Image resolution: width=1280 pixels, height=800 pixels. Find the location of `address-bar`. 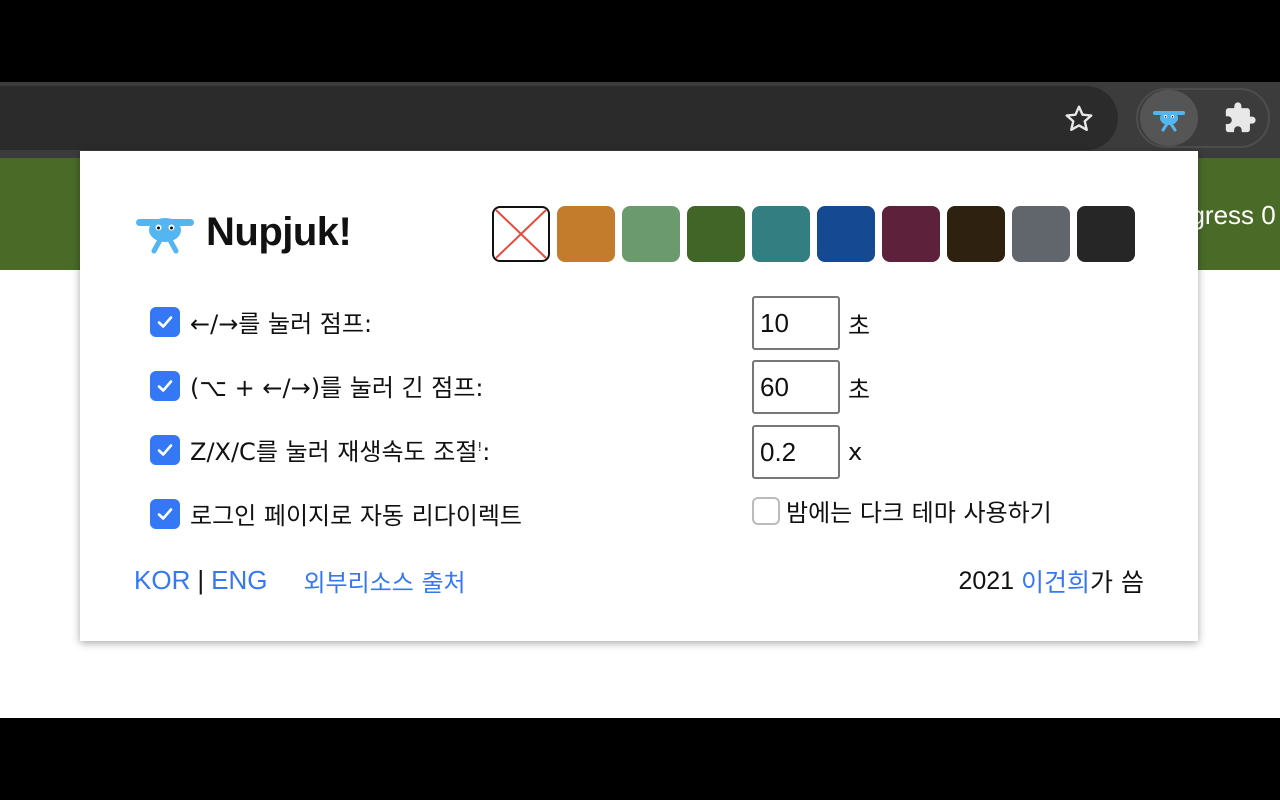

address-bar is located at coordinates (559, 118).